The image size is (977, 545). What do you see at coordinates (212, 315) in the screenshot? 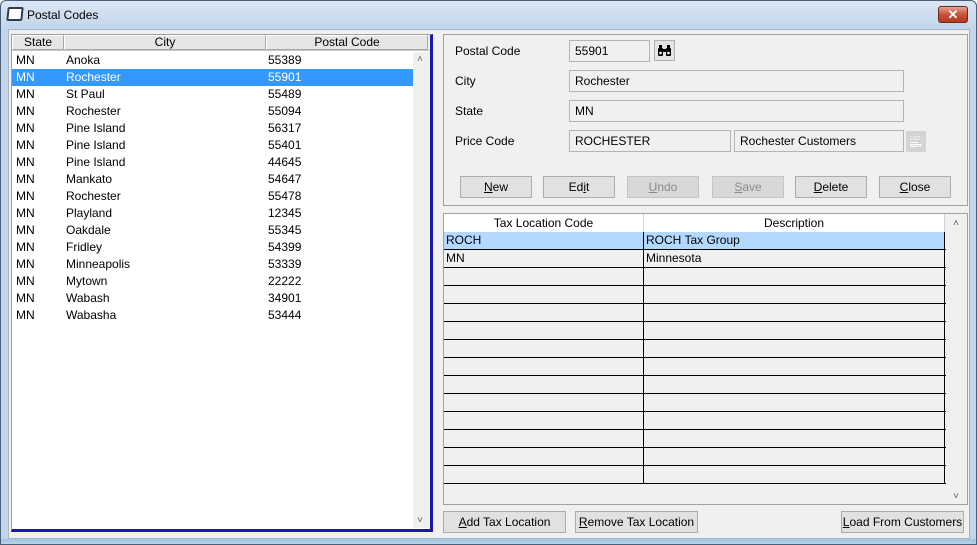
I see `list-row: MN Wabasha 53444` at bounding box center [212, 315].